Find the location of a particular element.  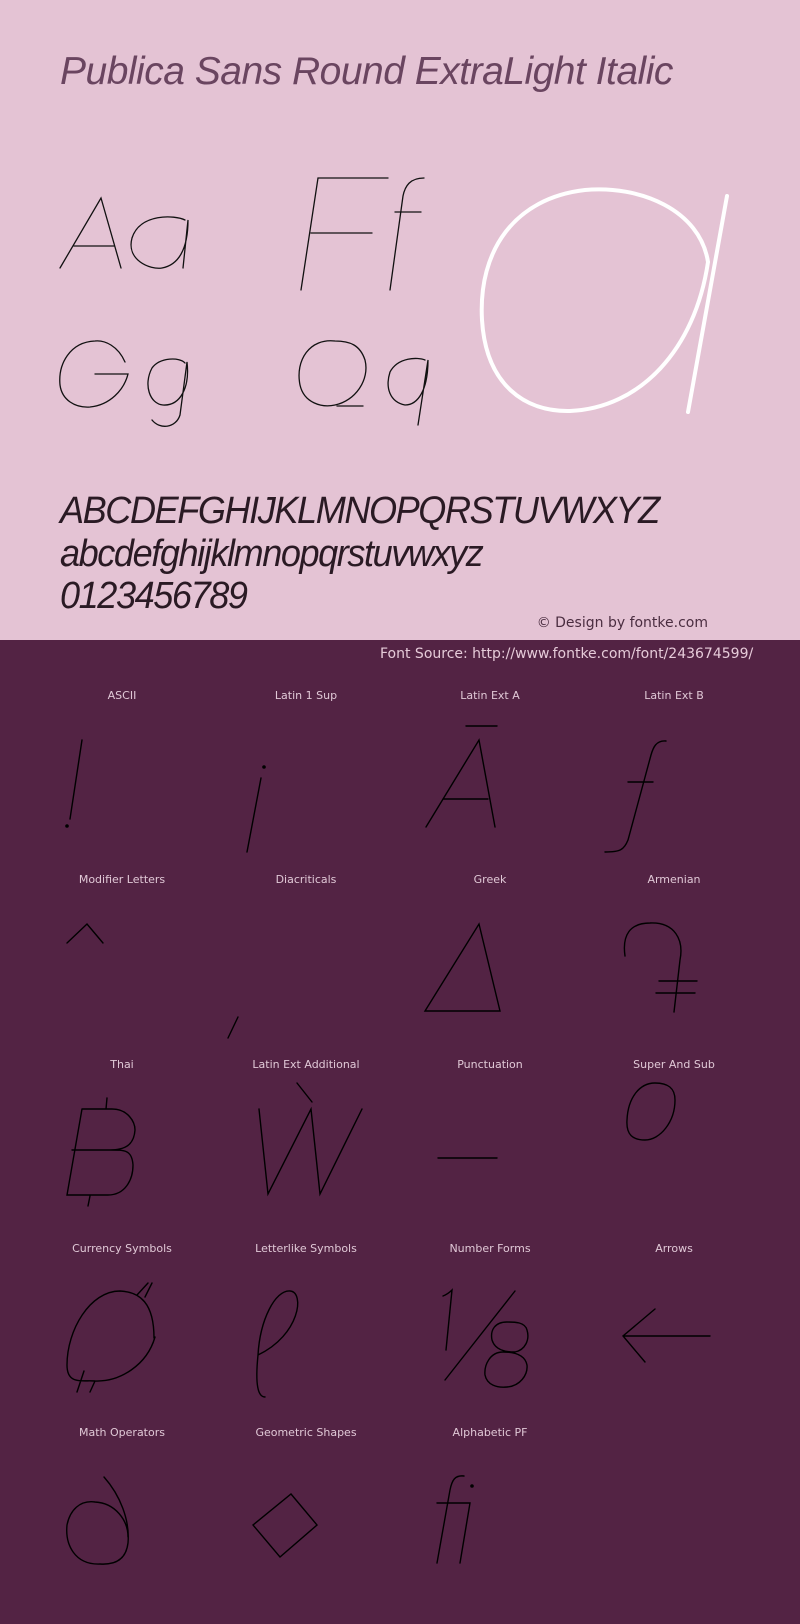

glyph-circumflex is located at coordinates (85, 933).